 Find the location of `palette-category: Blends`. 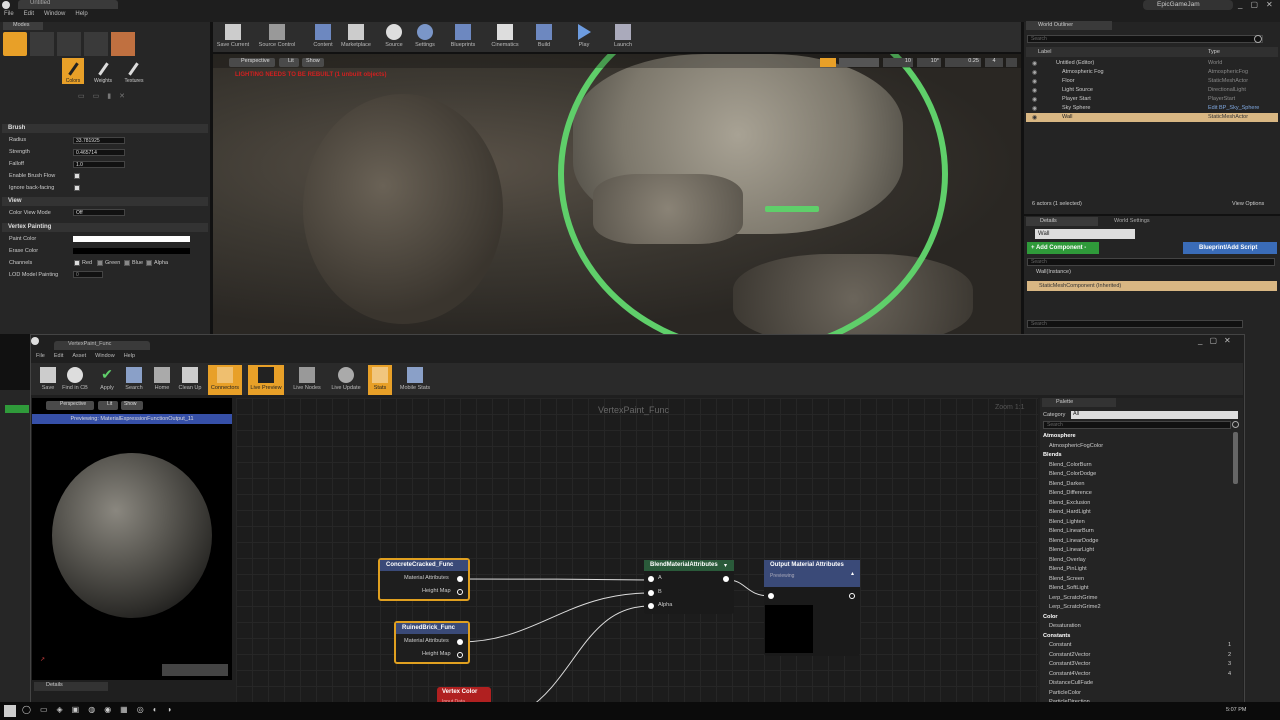

palette-category: Blends is located at coordinates (1052, 455).